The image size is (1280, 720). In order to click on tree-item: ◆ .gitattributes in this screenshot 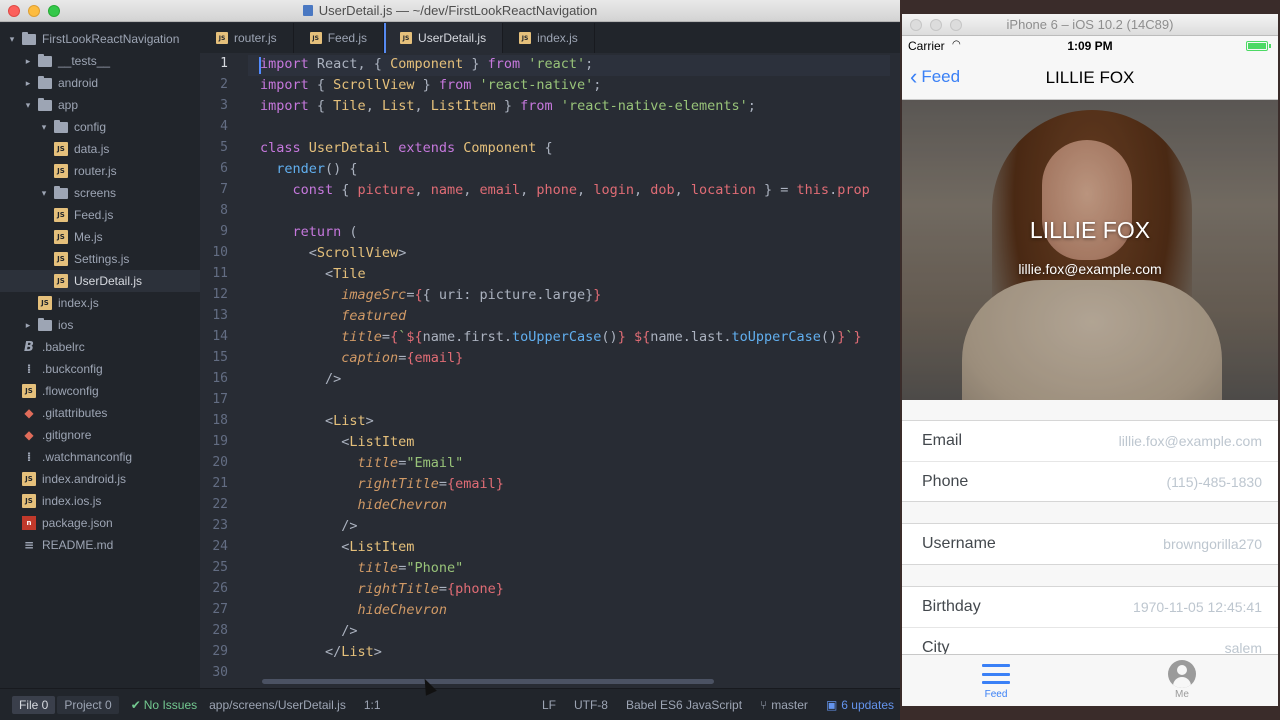, I will do `click(100, 413)`.